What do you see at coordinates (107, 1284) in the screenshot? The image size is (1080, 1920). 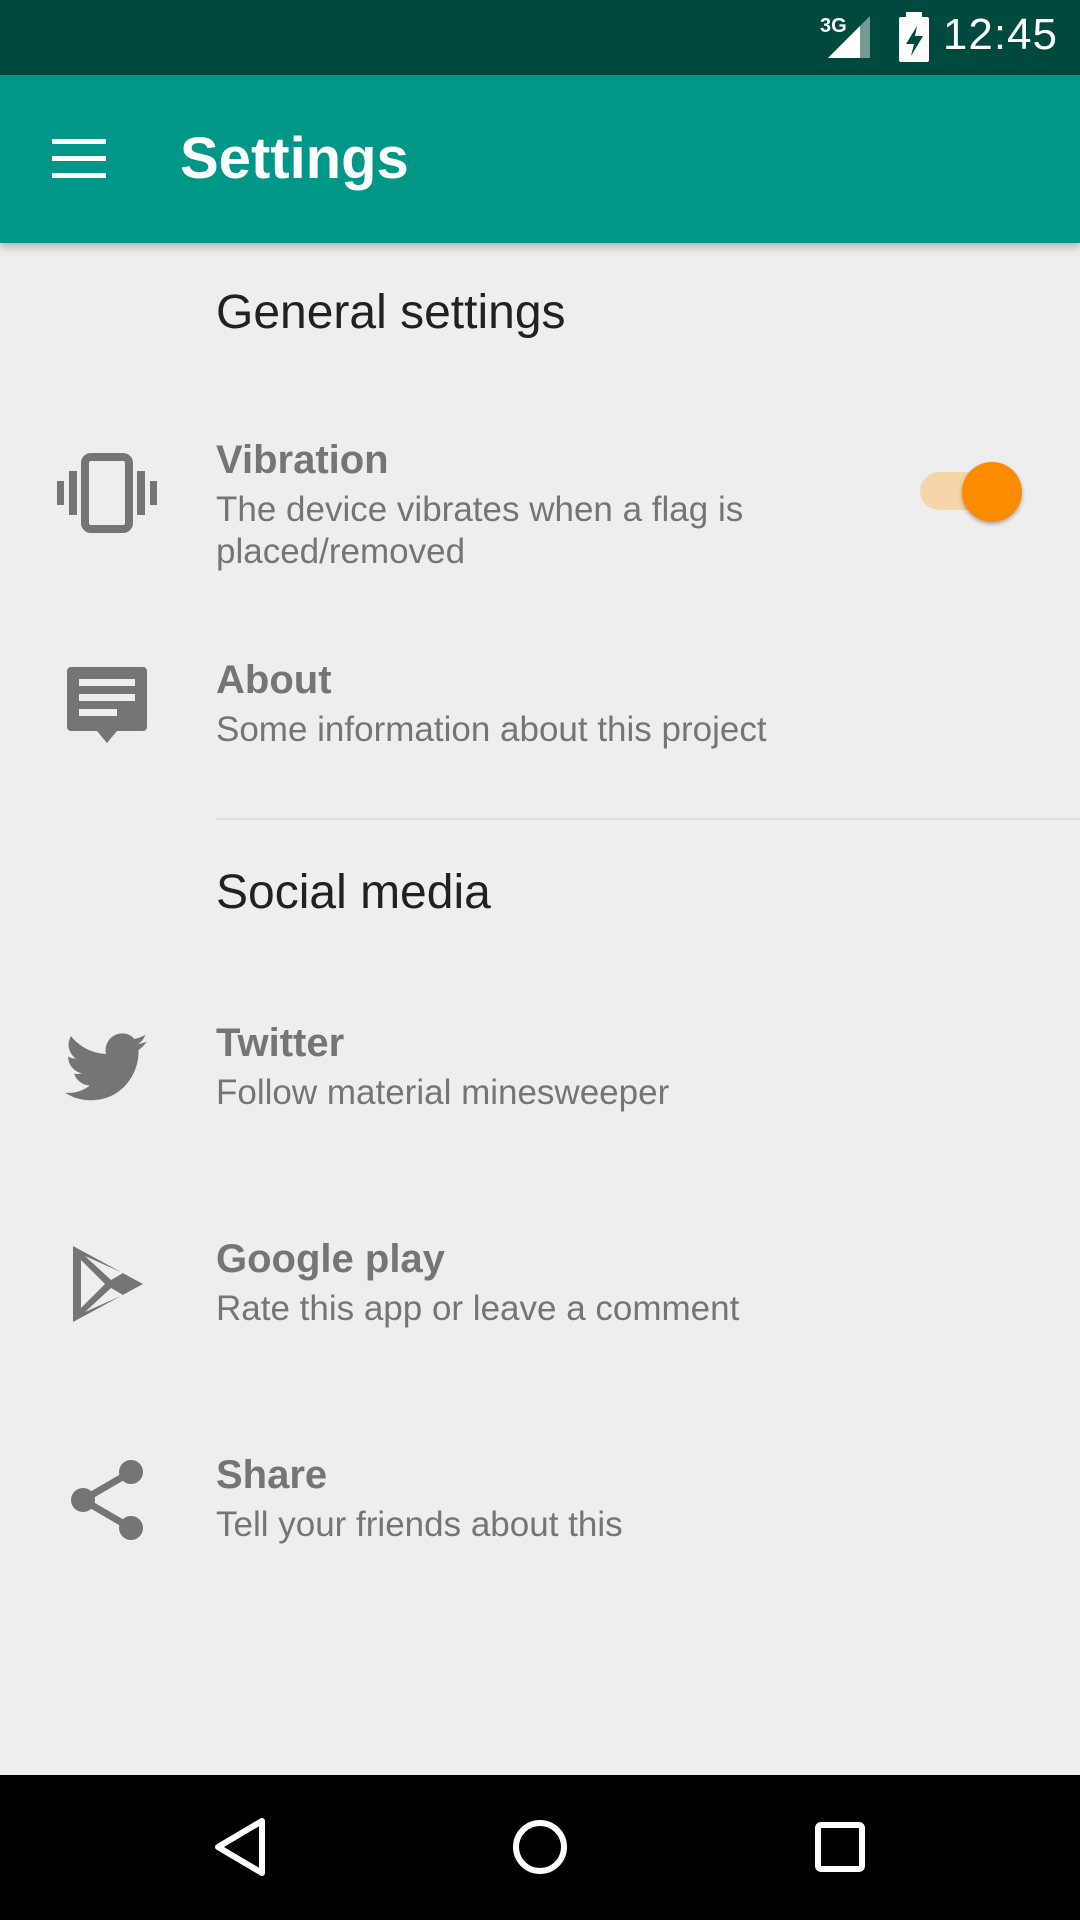 I see `google-play-icon` at bounding box center [107, 1284].